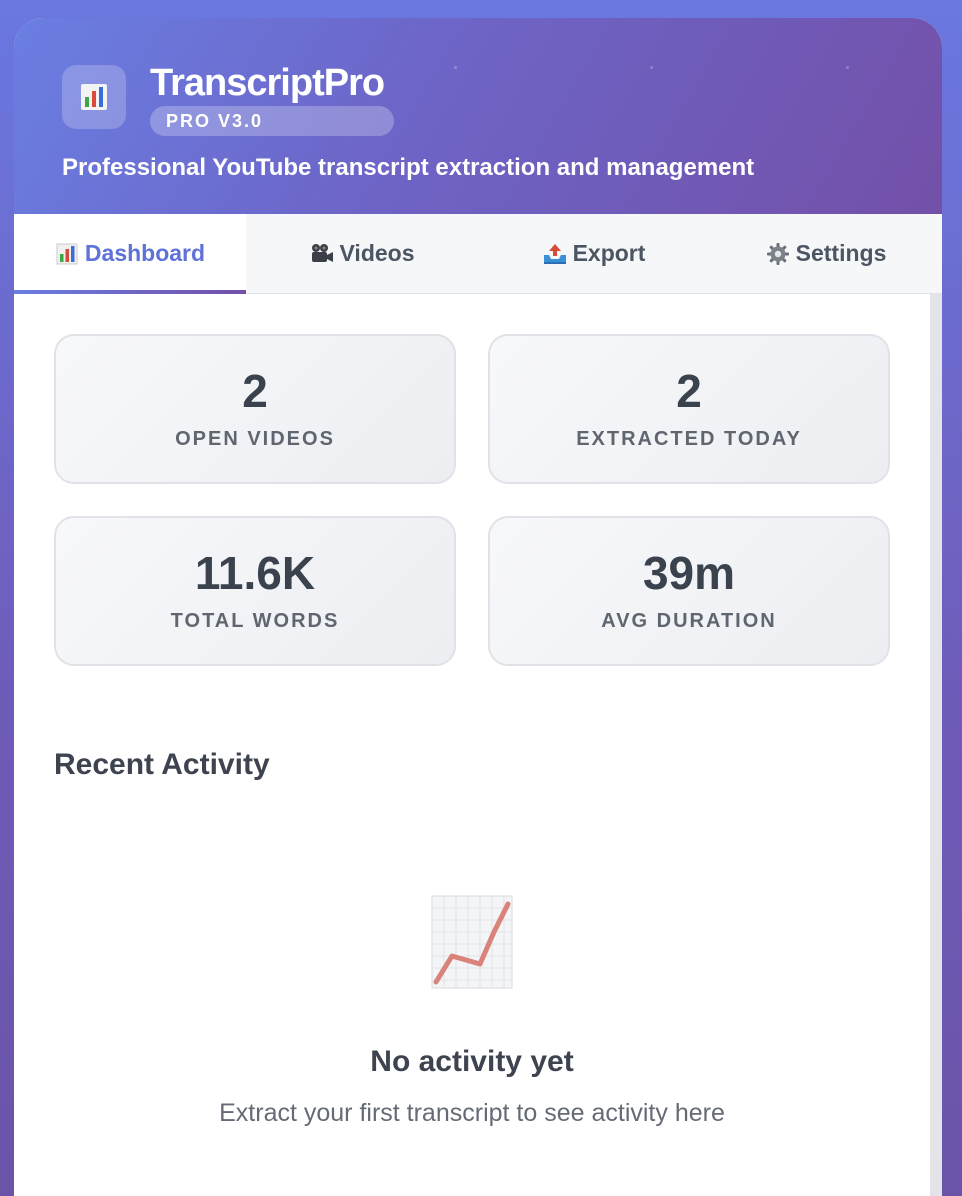 The height and width of the screenshot is (1196, 962). I want to click on tab-dashboard: Dashboard, so click(130, 254).